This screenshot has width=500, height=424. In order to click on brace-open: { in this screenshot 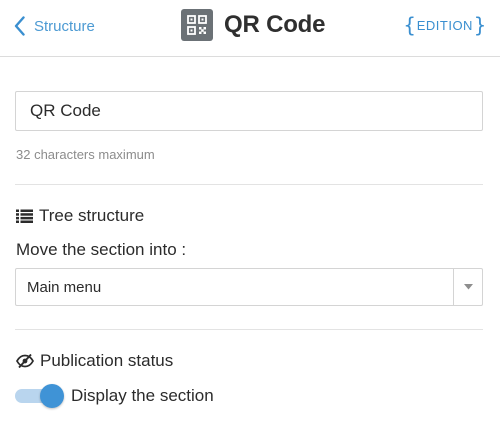, I will do `click(409, 25)`.